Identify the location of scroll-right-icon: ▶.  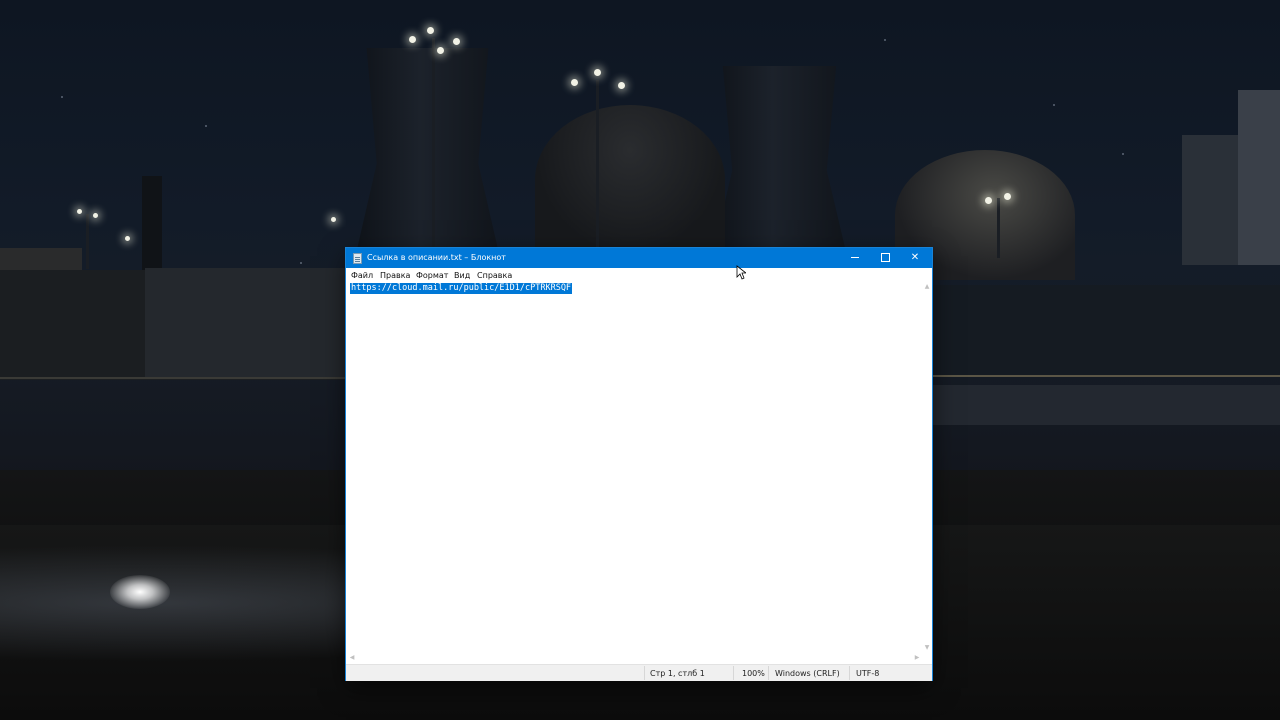
(917, 658).